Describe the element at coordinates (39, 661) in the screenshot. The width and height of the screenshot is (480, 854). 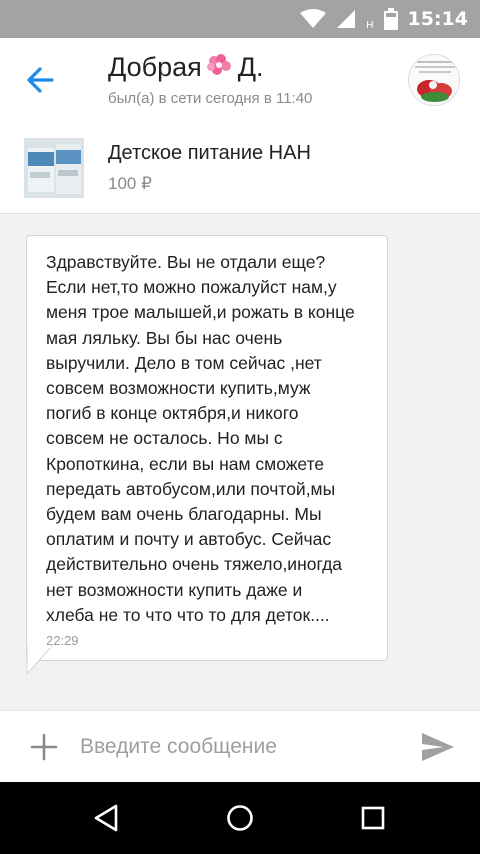
I see `bubble-tail` at that location.